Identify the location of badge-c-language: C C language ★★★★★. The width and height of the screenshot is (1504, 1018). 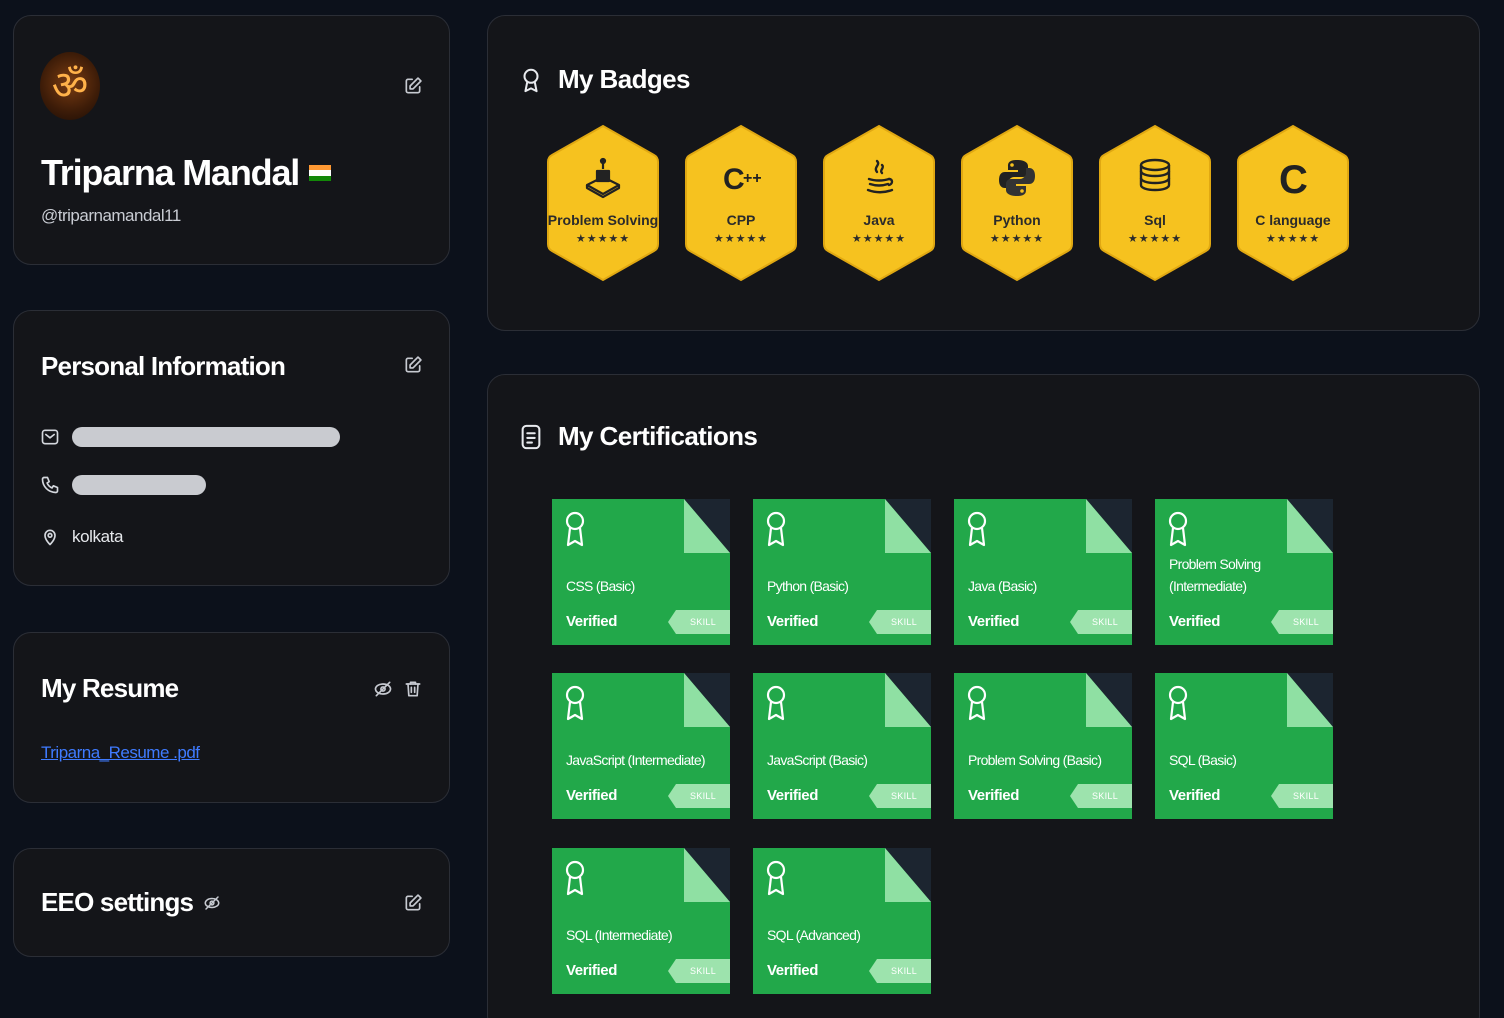
(1293, 203).